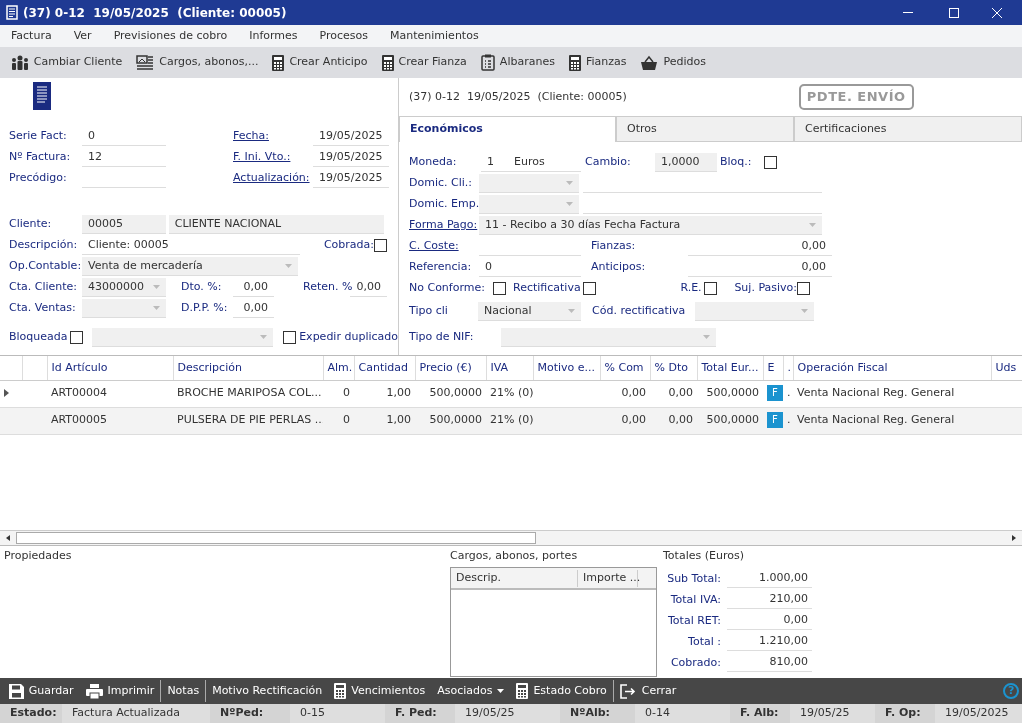  What do you see at coordinates (672, 62) in the screenshot?
I see `toolbar-button: Pedidos` at bounding box center [672, 62].